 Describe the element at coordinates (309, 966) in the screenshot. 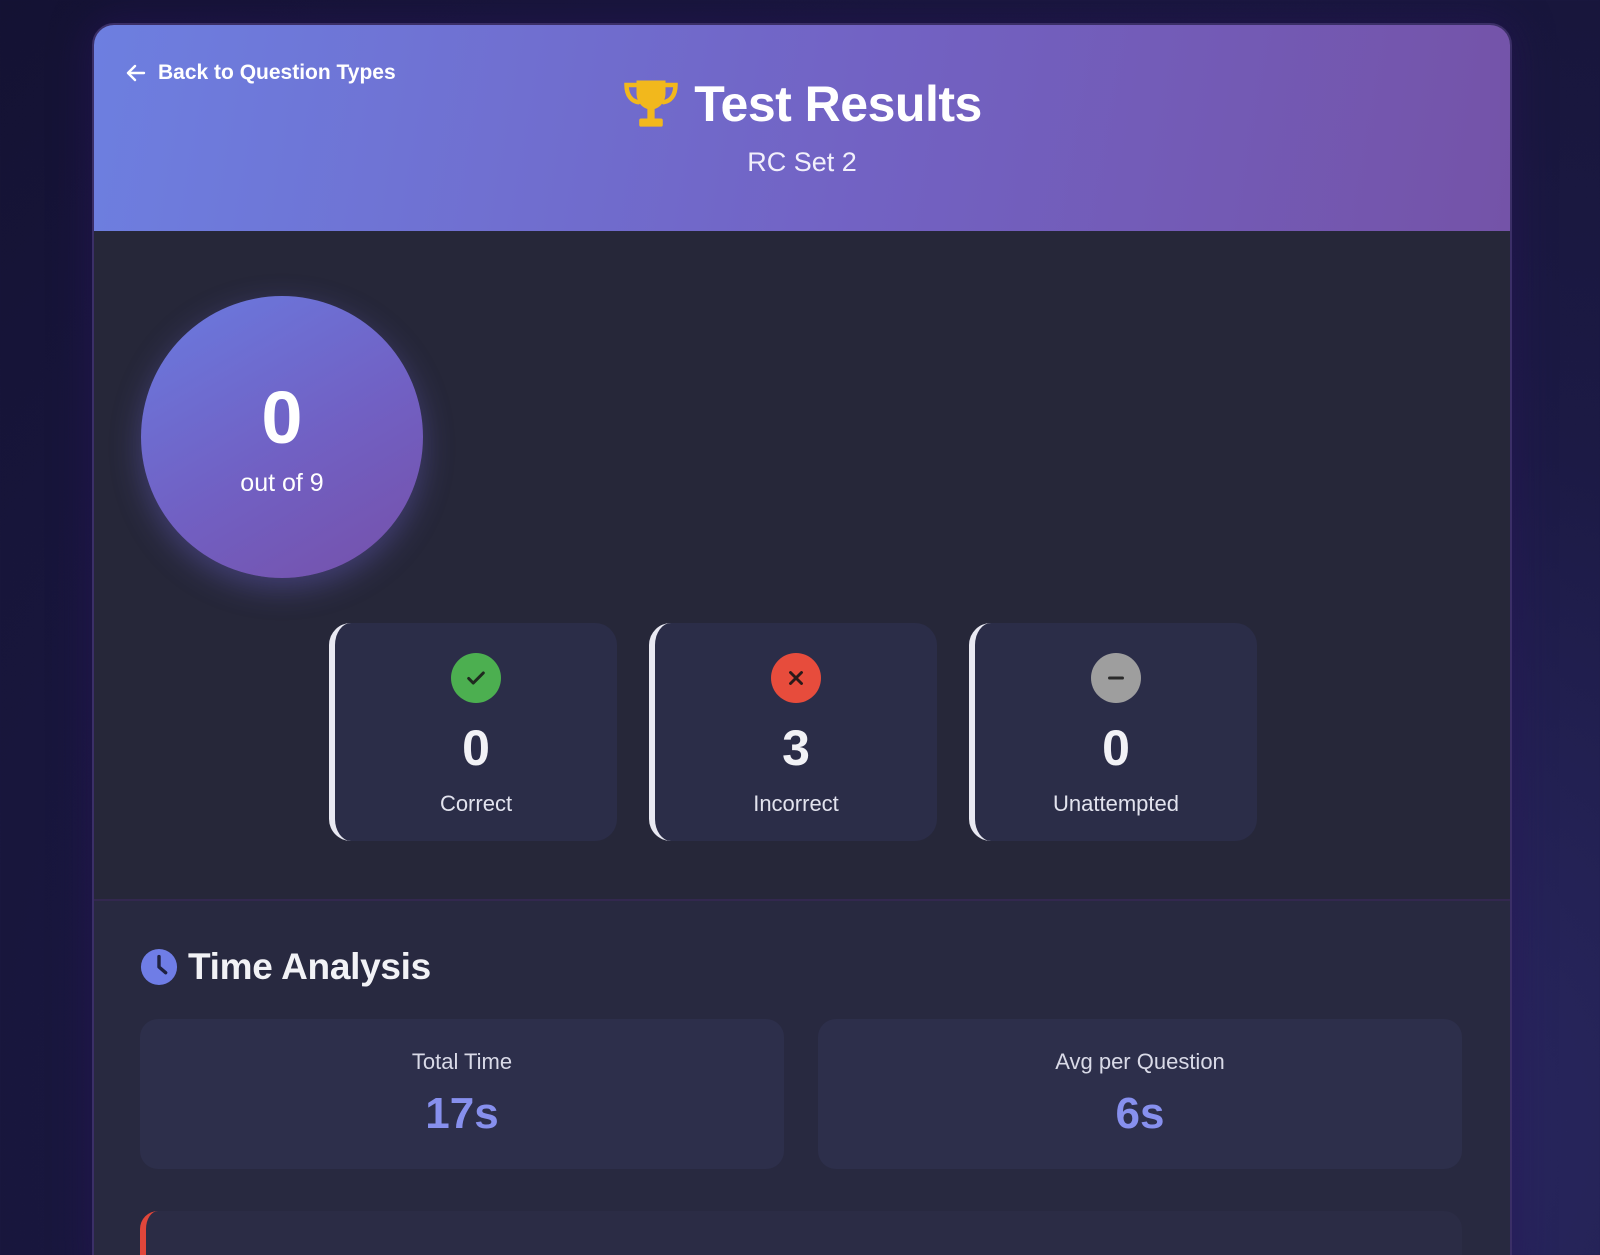

I see `time-analysis-title: Time Analysis` at that location.